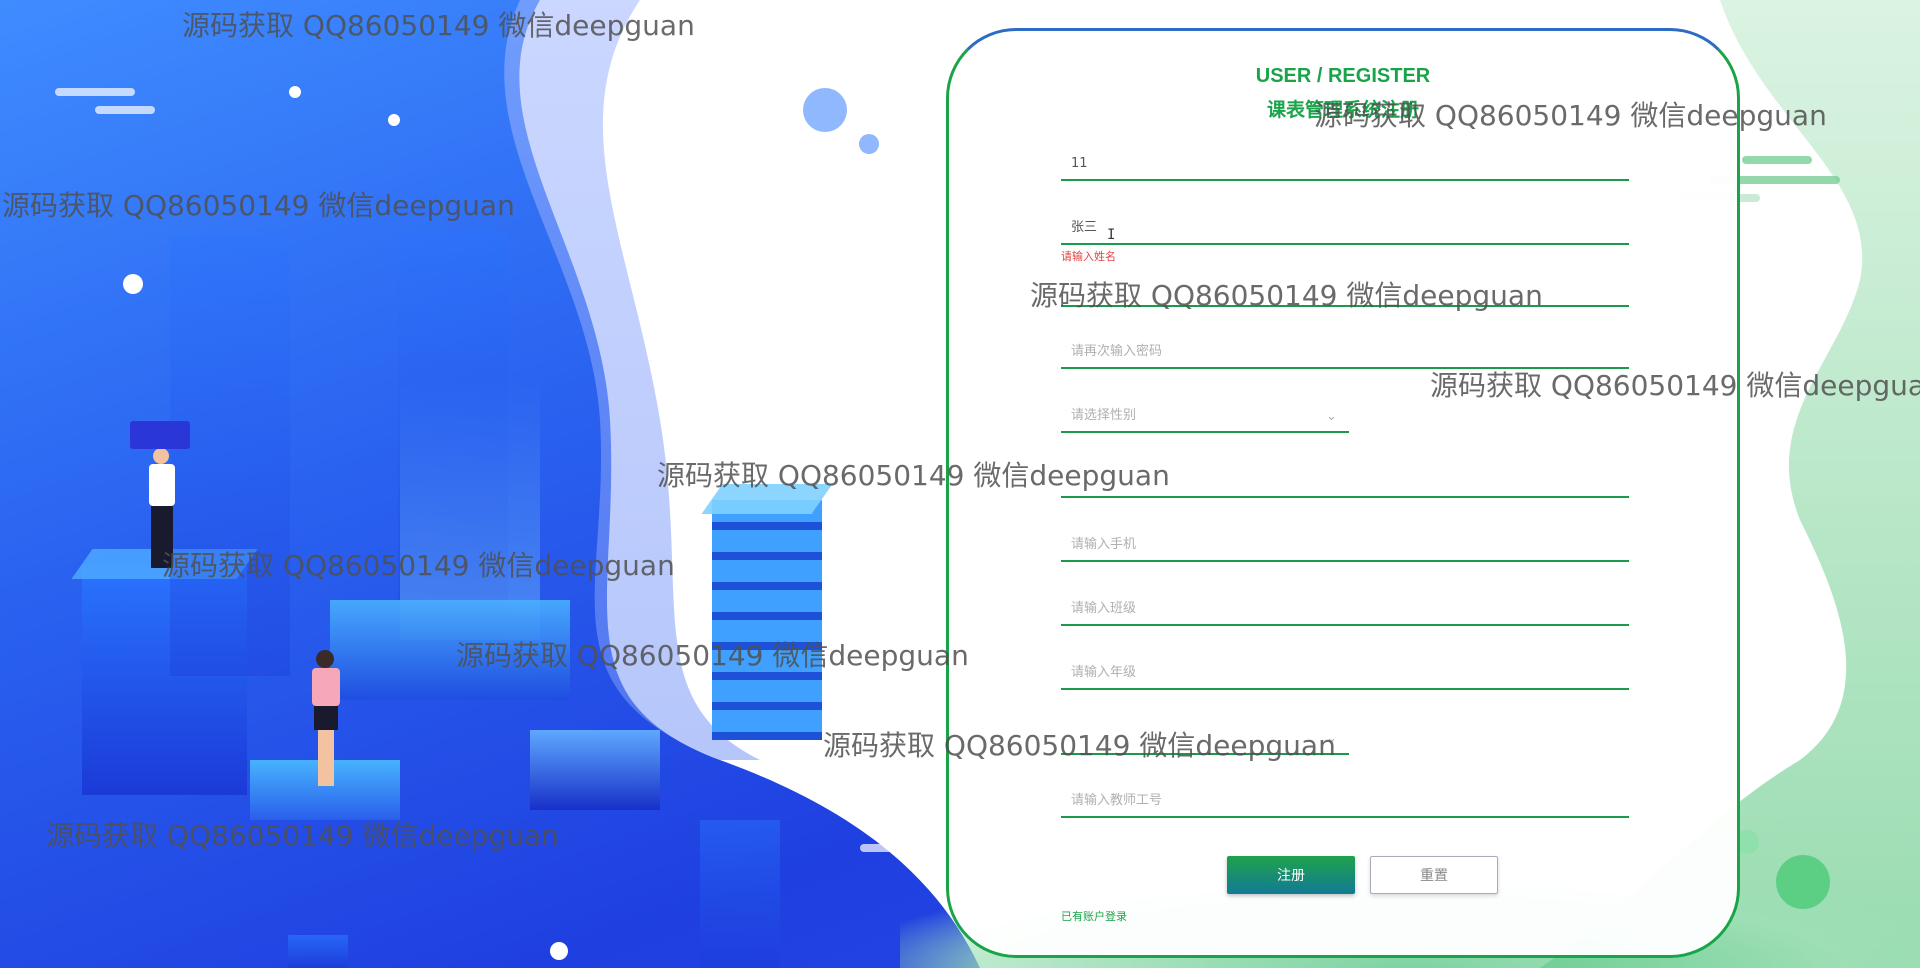  Describe the element at coordinates (1104, 415) in the screenshot. I see `gender-placeholder: 请选择性别` at that location.